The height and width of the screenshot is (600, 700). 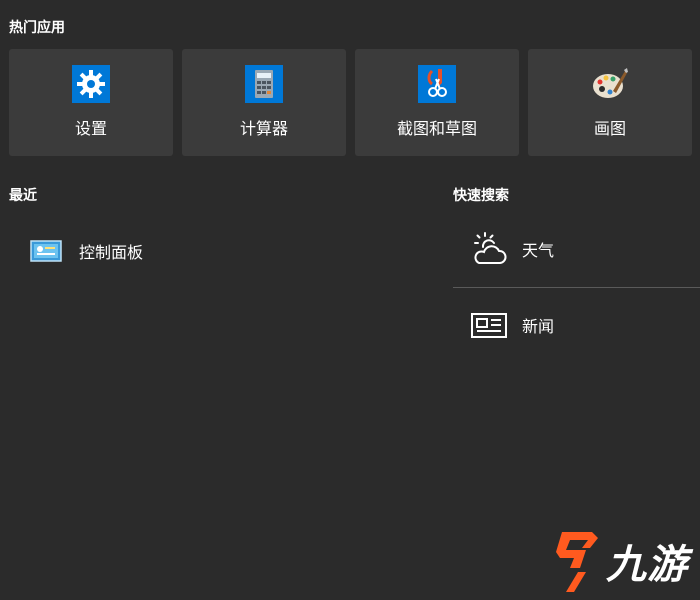 I want to click on quick-search-divider, so click(x=576, y=287).